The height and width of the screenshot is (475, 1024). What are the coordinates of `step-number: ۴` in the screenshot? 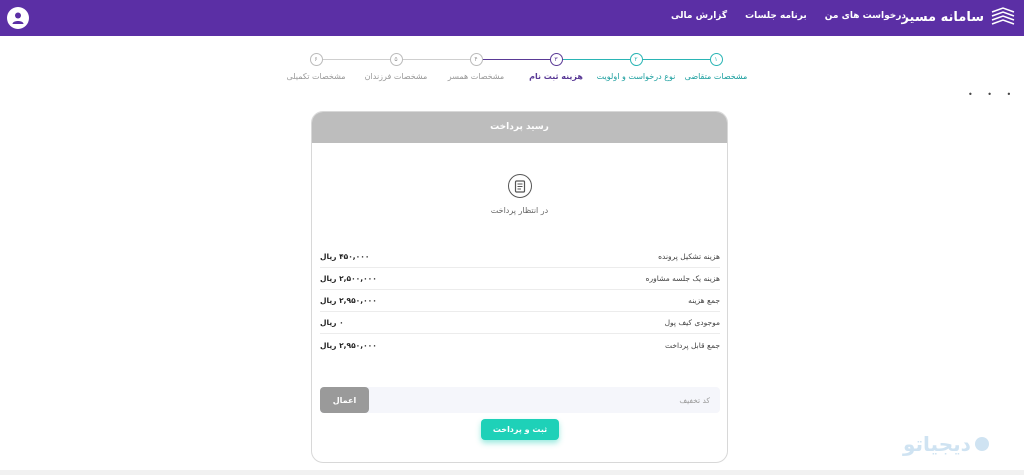 It's located at (476, 59).